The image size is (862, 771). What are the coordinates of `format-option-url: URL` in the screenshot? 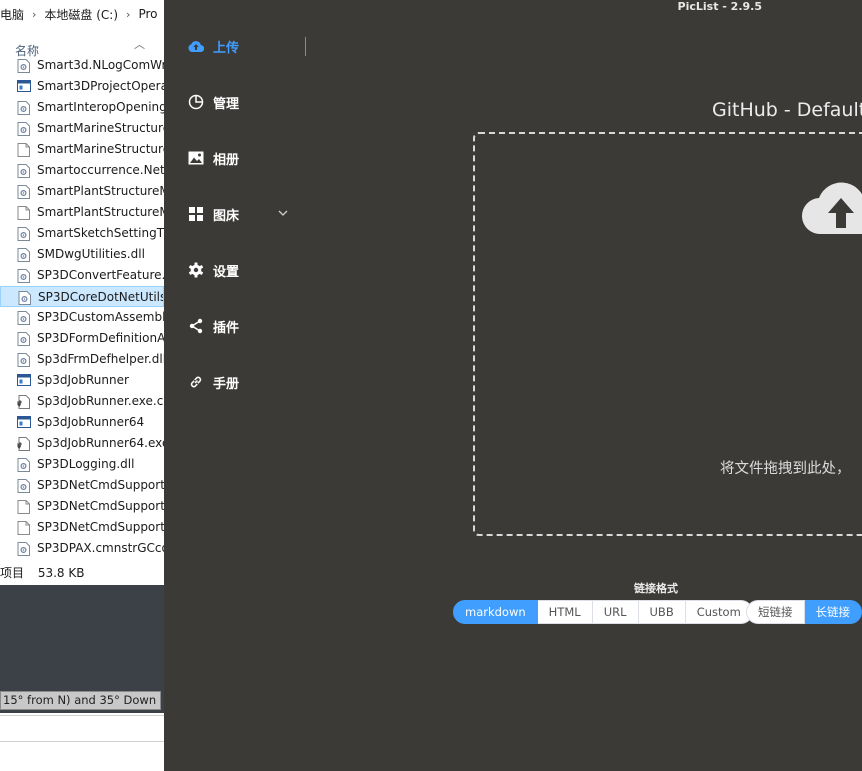 It's located at (615, 612).